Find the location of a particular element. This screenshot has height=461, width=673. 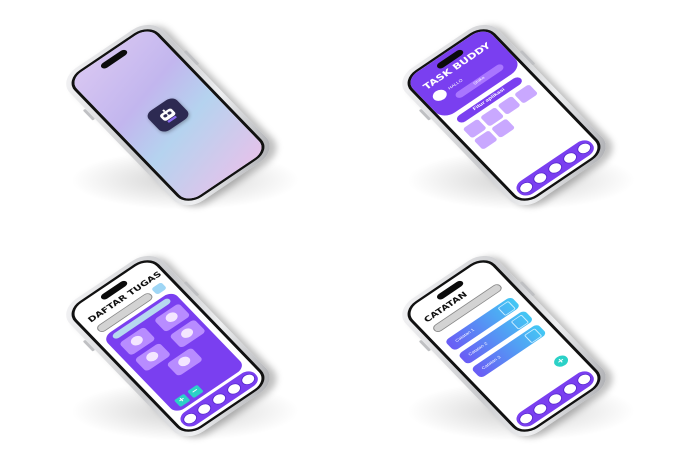

filter-button is located at coordinates (159, 289).